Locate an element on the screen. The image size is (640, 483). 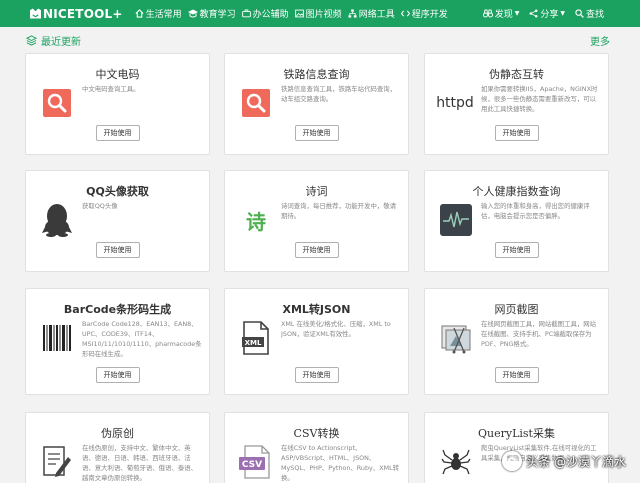
xml-icon-text: XML is located at coordinates (253, 343).